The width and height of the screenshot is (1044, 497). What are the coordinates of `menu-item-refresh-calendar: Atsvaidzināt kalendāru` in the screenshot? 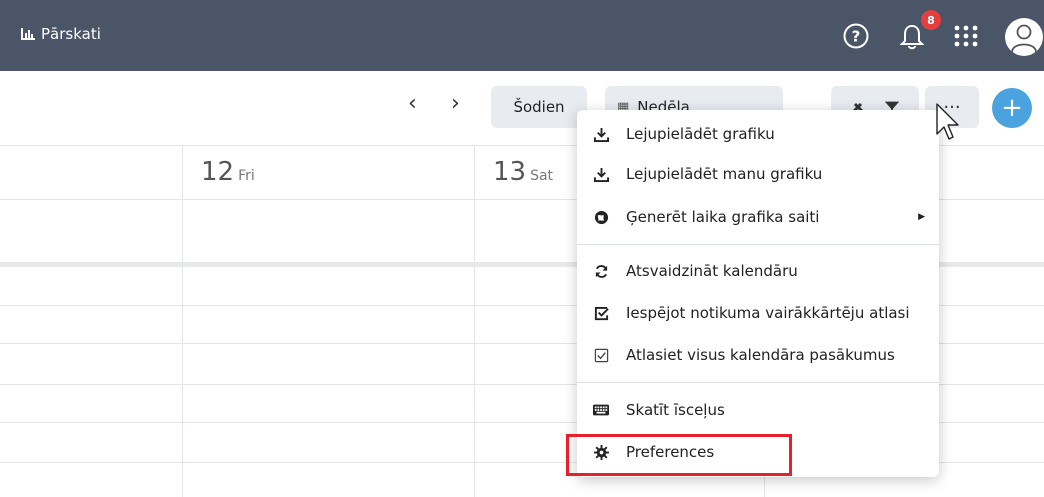 It's located at (758, 271).